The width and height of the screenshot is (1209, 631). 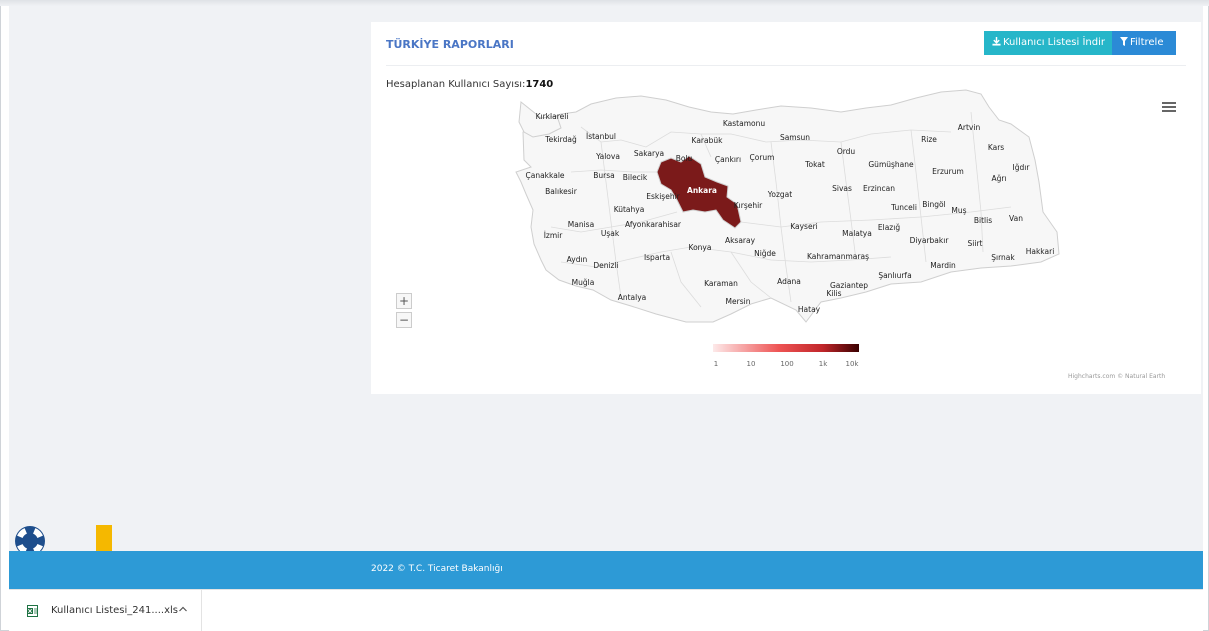 What do you see at coordinates (657, 257) in the screenshot?
I see `label-isparta: Isparta` at bounding box center [657, 257].